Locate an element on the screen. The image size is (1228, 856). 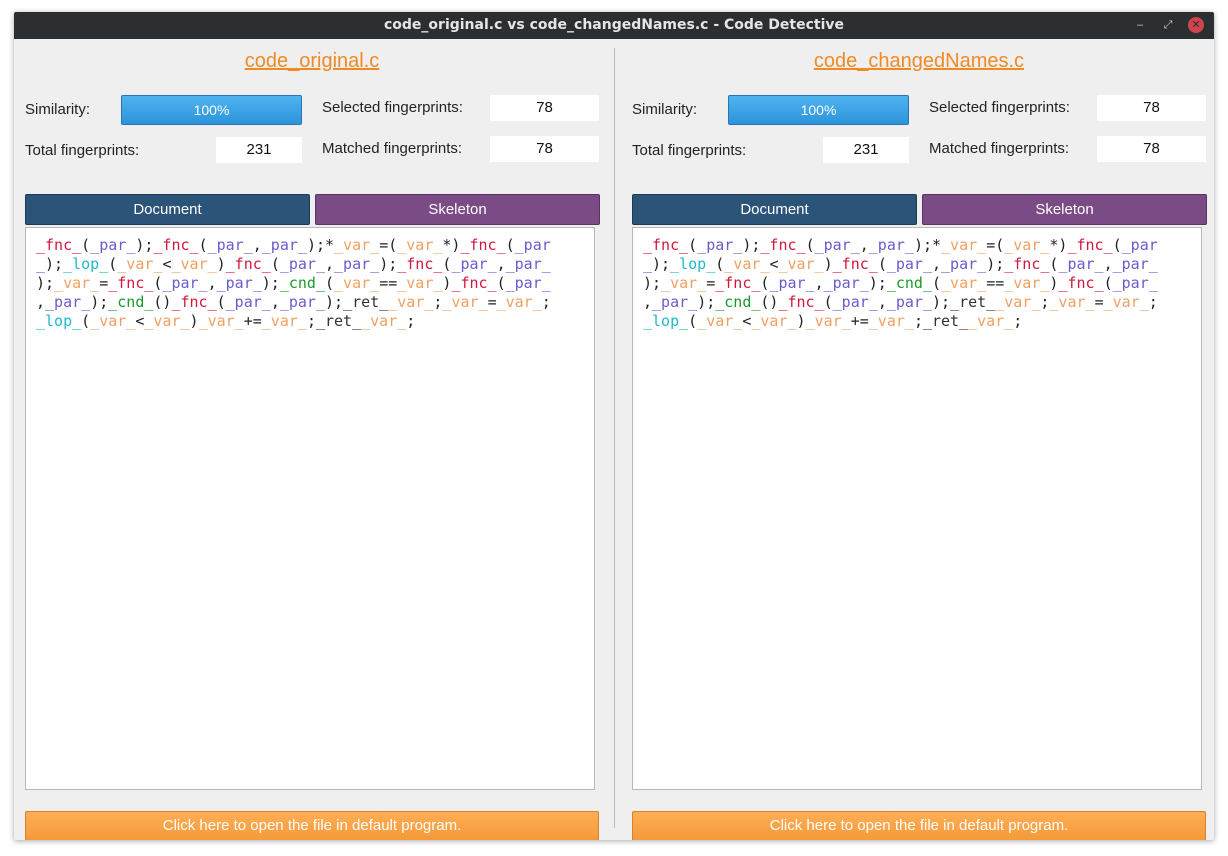
close-icon: ✕ is located at coordinates (1196, 25).